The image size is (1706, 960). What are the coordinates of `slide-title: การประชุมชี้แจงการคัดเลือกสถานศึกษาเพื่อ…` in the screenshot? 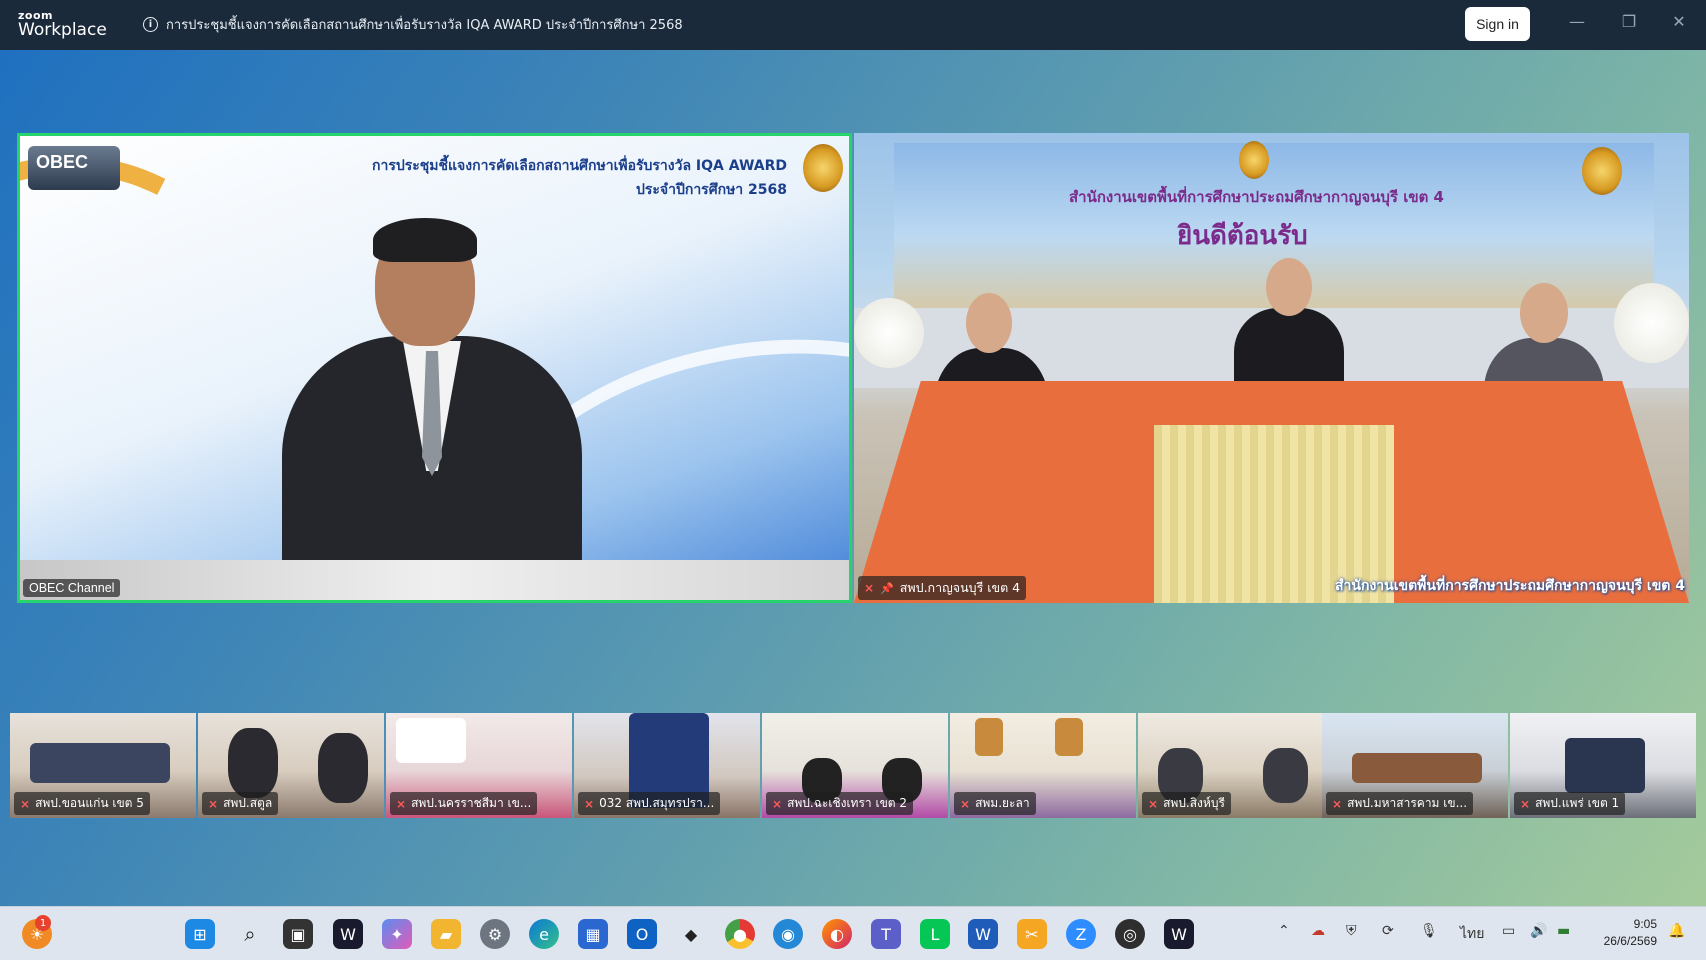 It's located at (579, 178).